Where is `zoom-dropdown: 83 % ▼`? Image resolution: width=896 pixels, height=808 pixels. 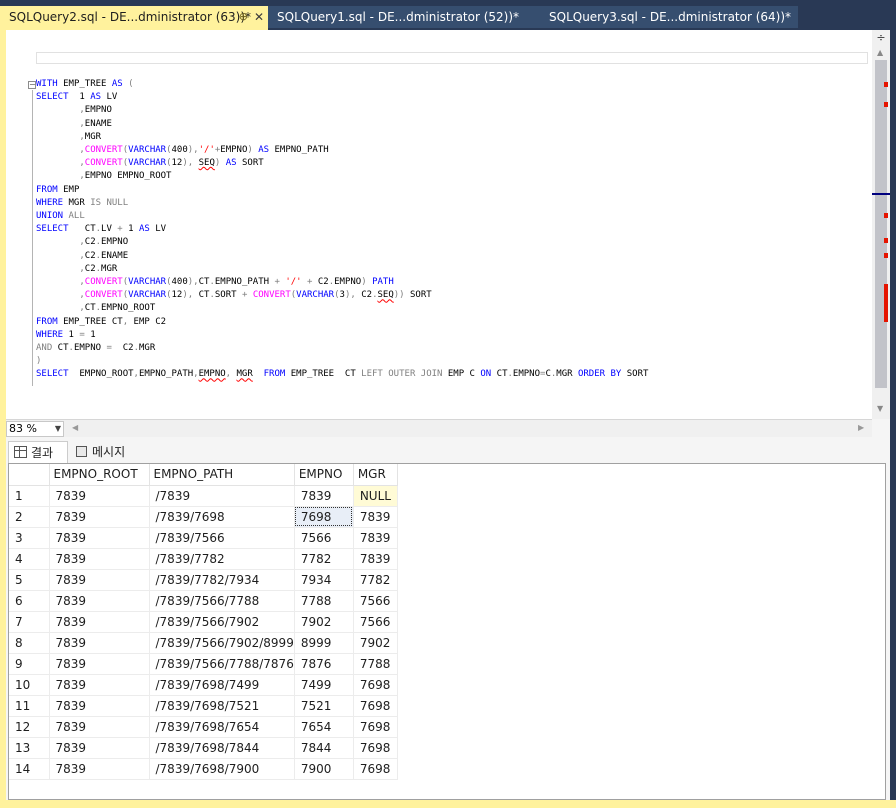 zoom-dropdown: 83 % ▼ is located at coordinates (35, 429).